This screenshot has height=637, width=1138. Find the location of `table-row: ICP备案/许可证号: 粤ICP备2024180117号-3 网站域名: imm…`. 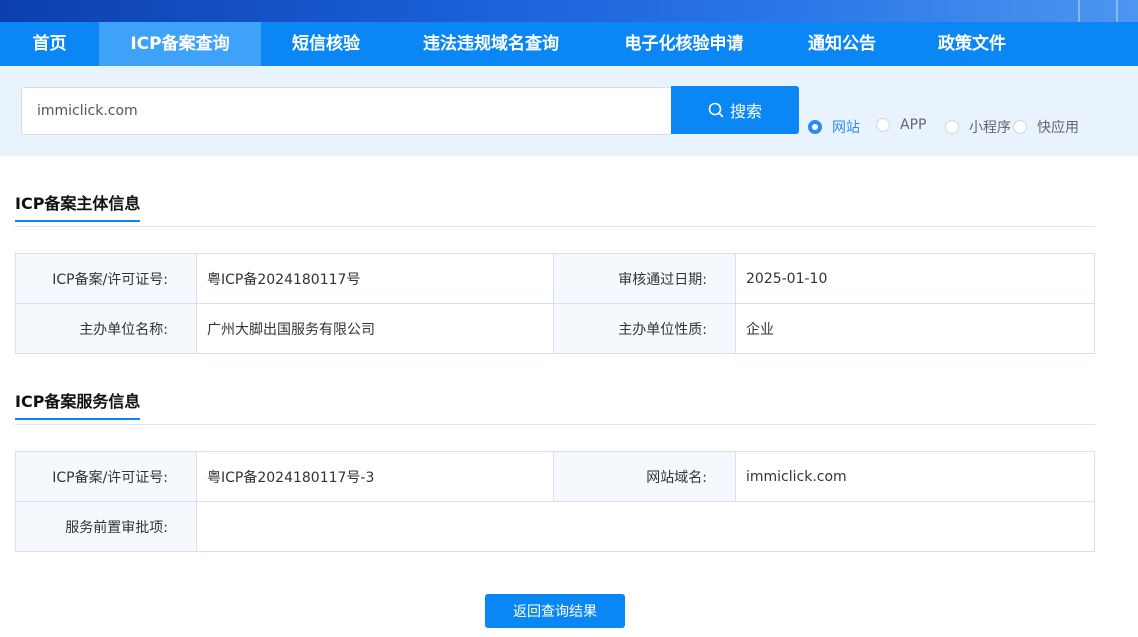

table-row: ICP备案/许可证号: 粤ICP备2024180117号-3 网站域名: imm… is located at coordinates (555, 476).